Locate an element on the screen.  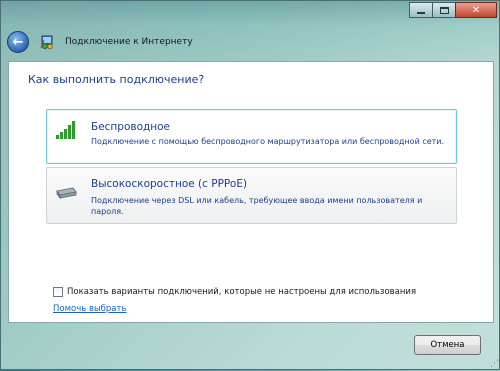
minimize-icon is located at coordinates (421, 13).